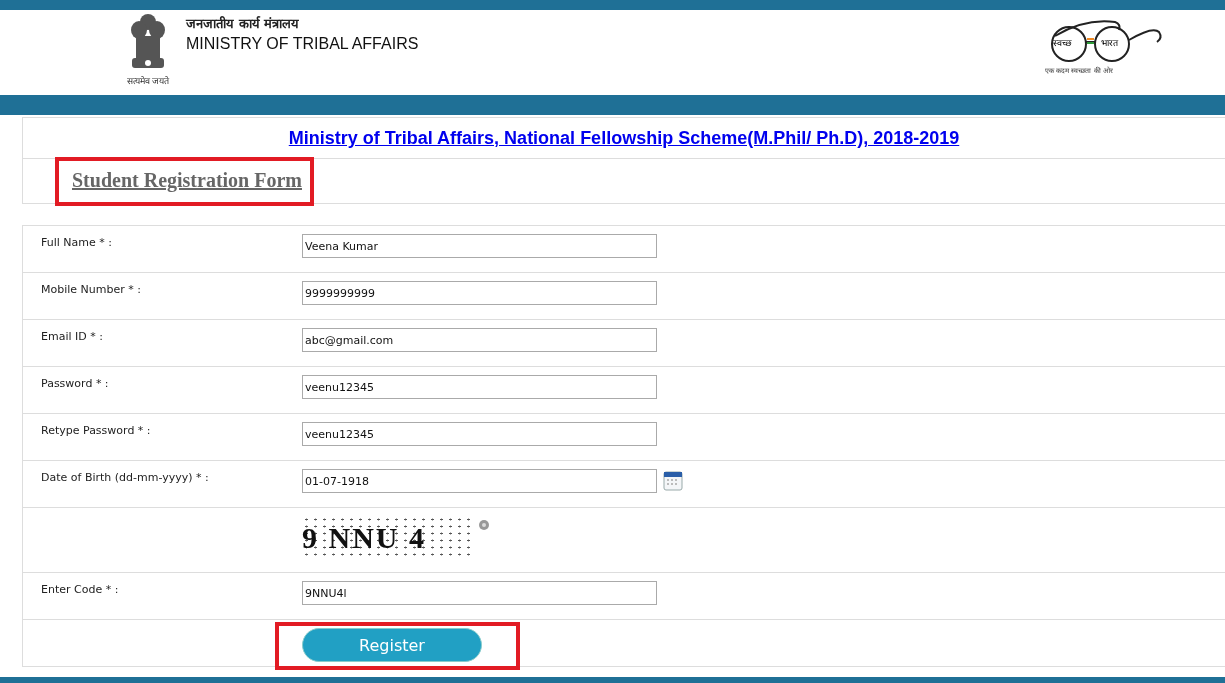 This screenshot has width=1225, height=683. What do you see at coordinates (1109, 43) in the screenshot?
I see `logo-word: भारत` at bounding box center [1109, 43].